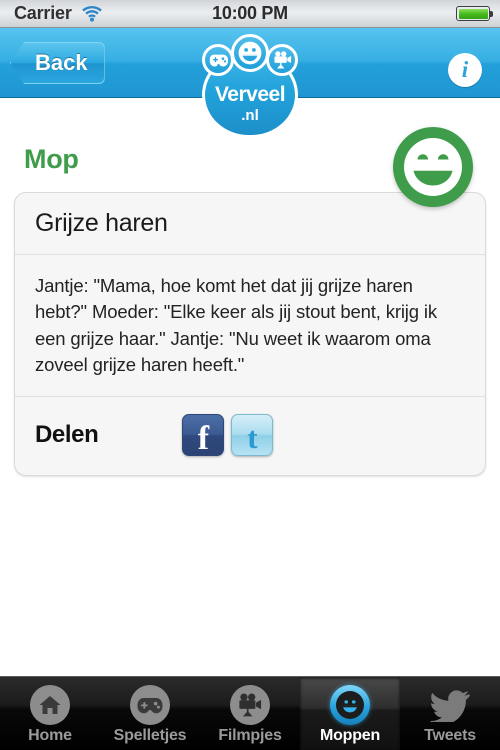 Image resolution: width=500 pixels, height=750 pixels. Describe the element at coordinates (250, 115) in the screenshot. I see `logo-tld: .nl` at that location.